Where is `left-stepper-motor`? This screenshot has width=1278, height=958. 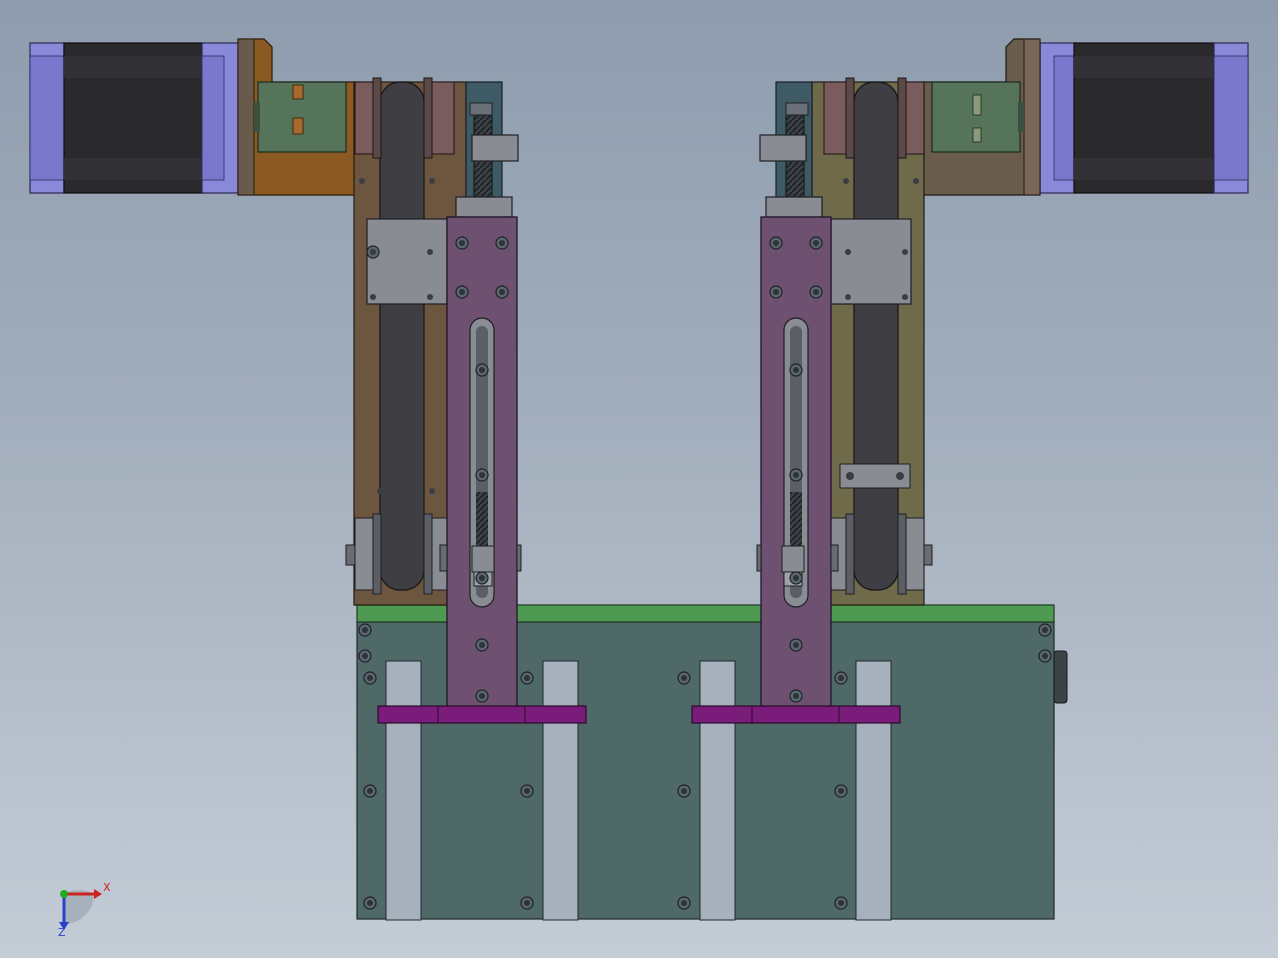
left-stepper-motor is located at coordinates (134, 118).